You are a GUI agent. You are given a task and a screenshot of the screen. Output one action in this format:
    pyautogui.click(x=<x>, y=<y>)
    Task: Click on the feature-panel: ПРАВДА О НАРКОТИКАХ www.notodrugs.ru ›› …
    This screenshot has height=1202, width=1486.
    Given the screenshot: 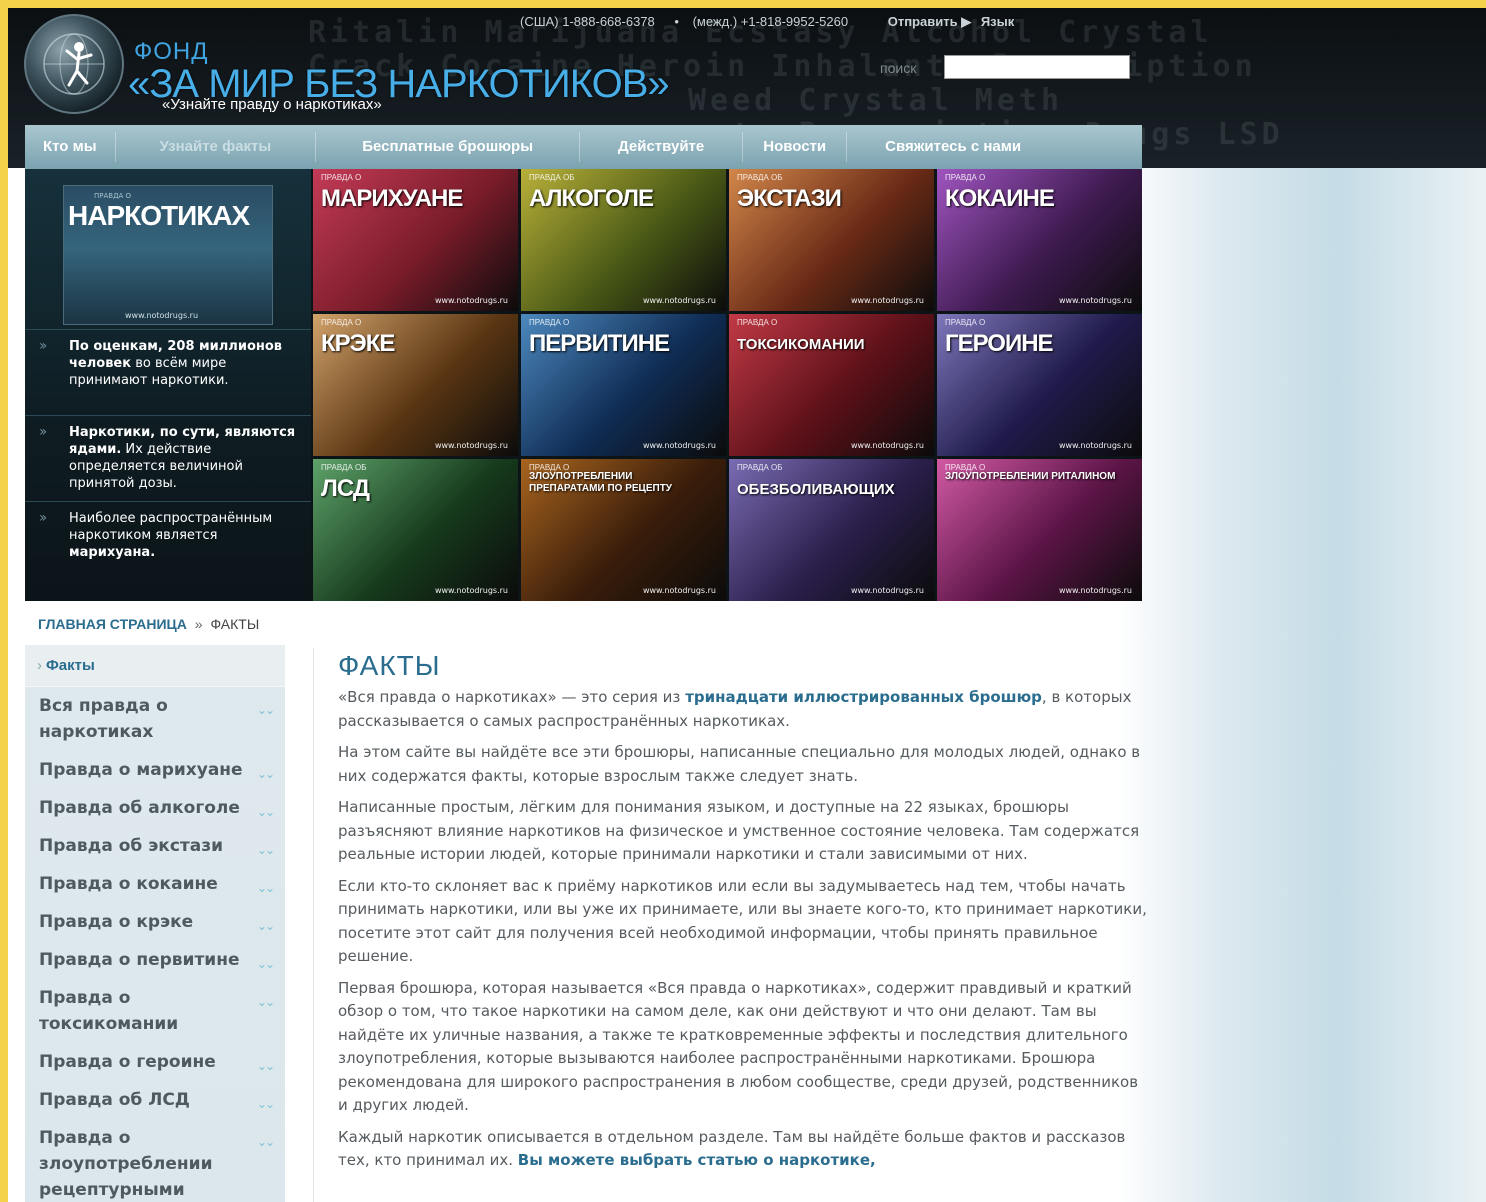 What is the action you would take?
    pyautogui.click(x=168, y=385)
    